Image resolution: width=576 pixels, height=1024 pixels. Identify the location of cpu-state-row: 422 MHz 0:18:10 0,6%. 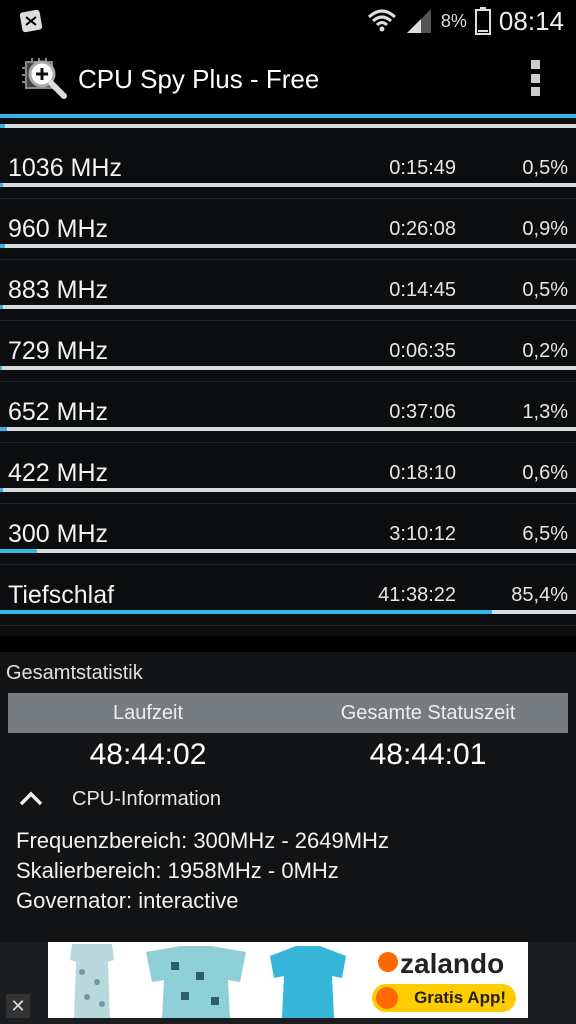
(288, 473).